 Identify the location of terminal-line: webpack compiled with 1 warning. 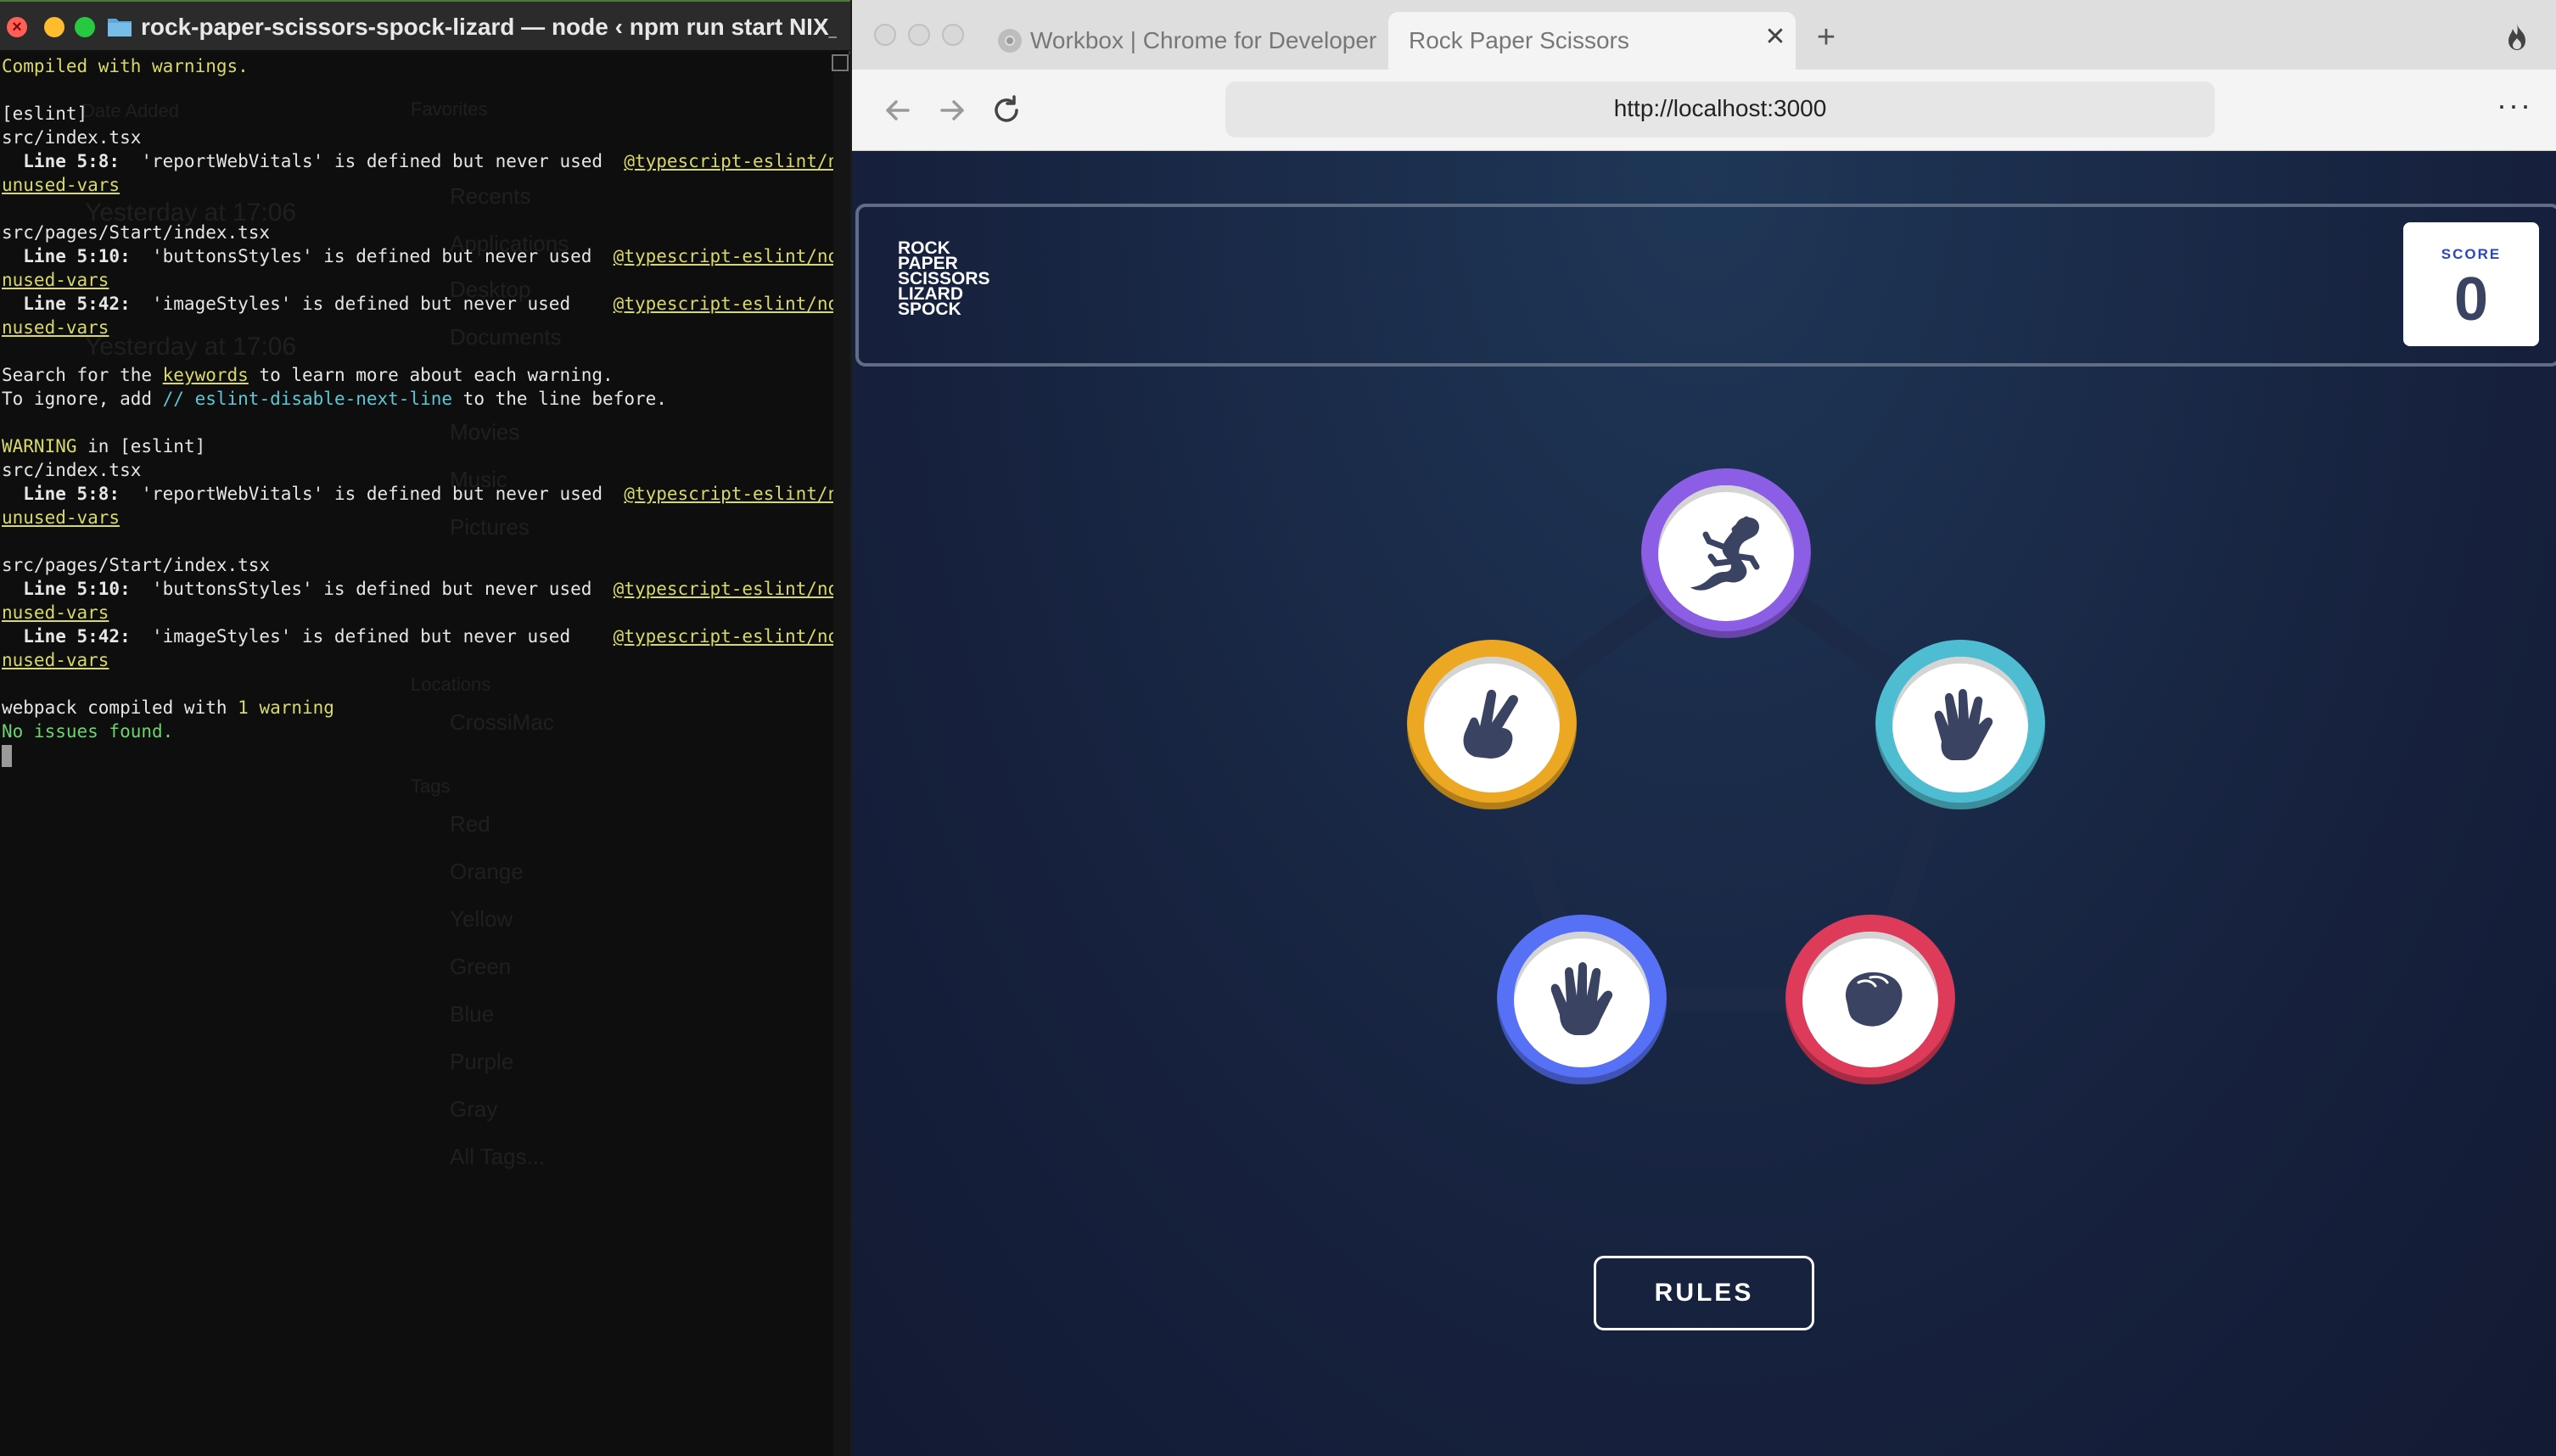
(417, 708).